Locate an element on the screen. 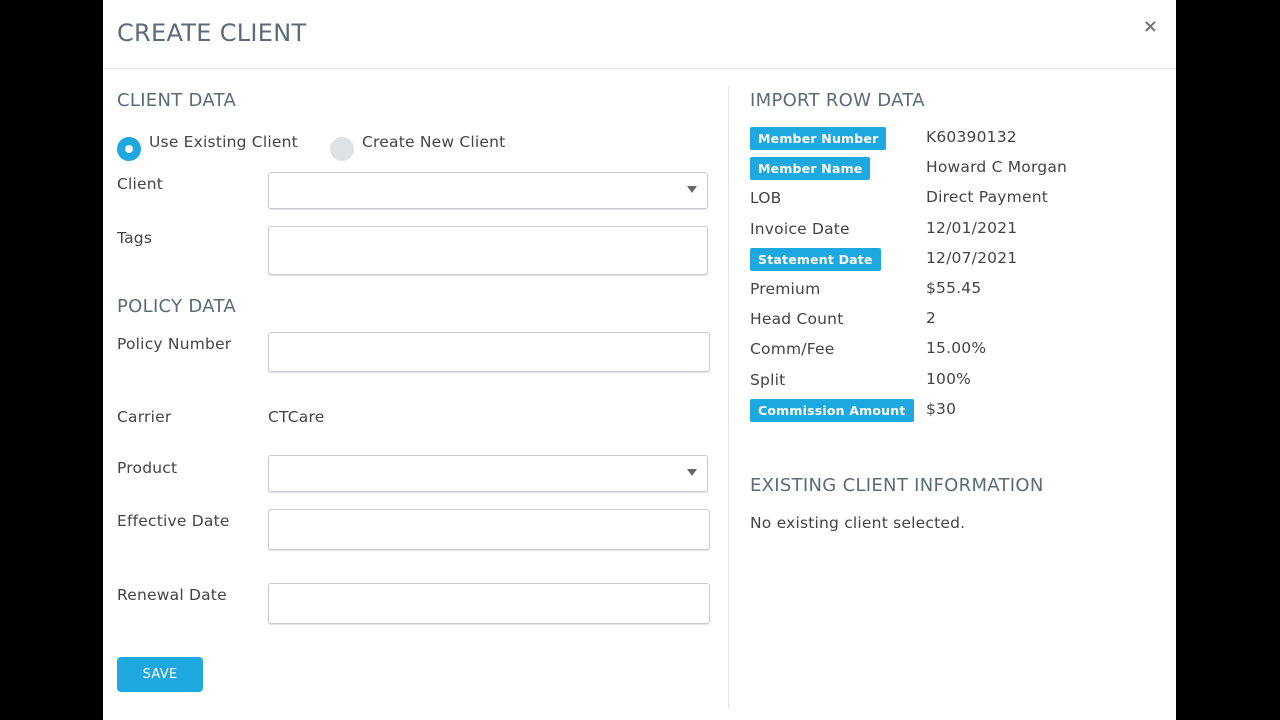 The image size is (1280, 720). tags-label: Tags is located at coordinates (135, 238).